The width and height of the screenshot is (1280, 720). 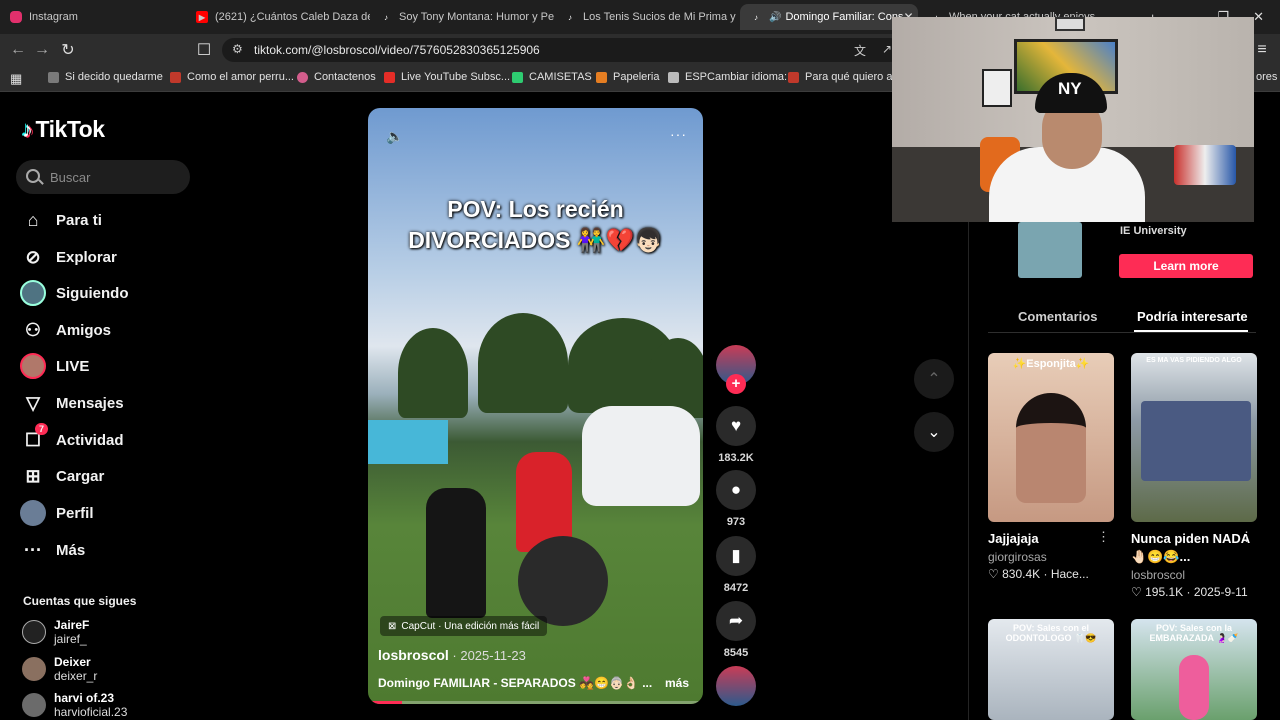 I want to click on browser-tab-tiktok-1: ♪ Soy Tony Montana: Humor y Pe, so click(x=462, y=17).